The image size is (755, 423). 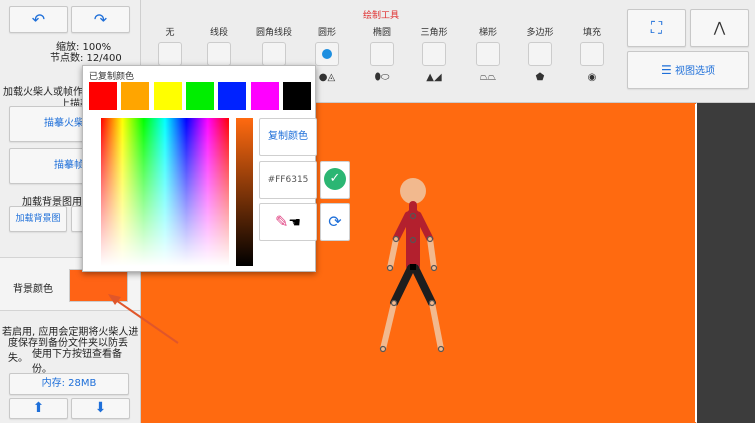 I want to click on swatch-green, so click(x=200, y=96).